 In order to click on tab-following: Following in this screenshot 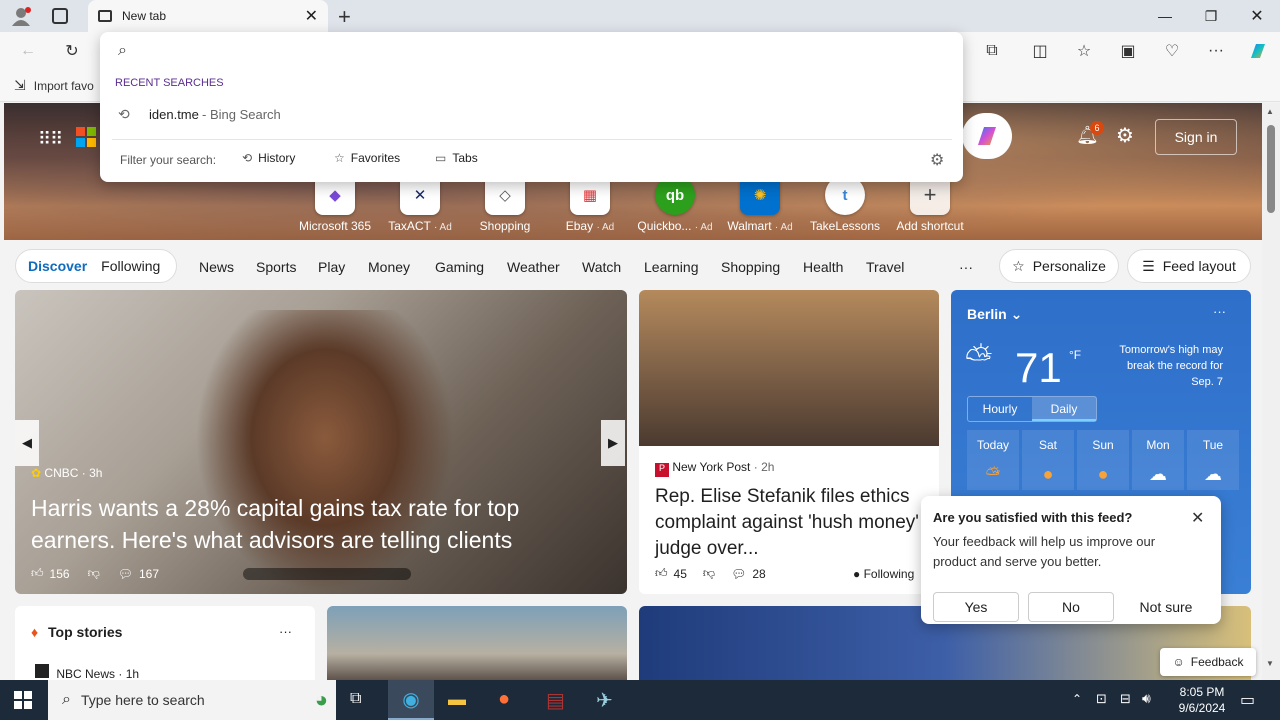, I will do `click(130, 266)`.